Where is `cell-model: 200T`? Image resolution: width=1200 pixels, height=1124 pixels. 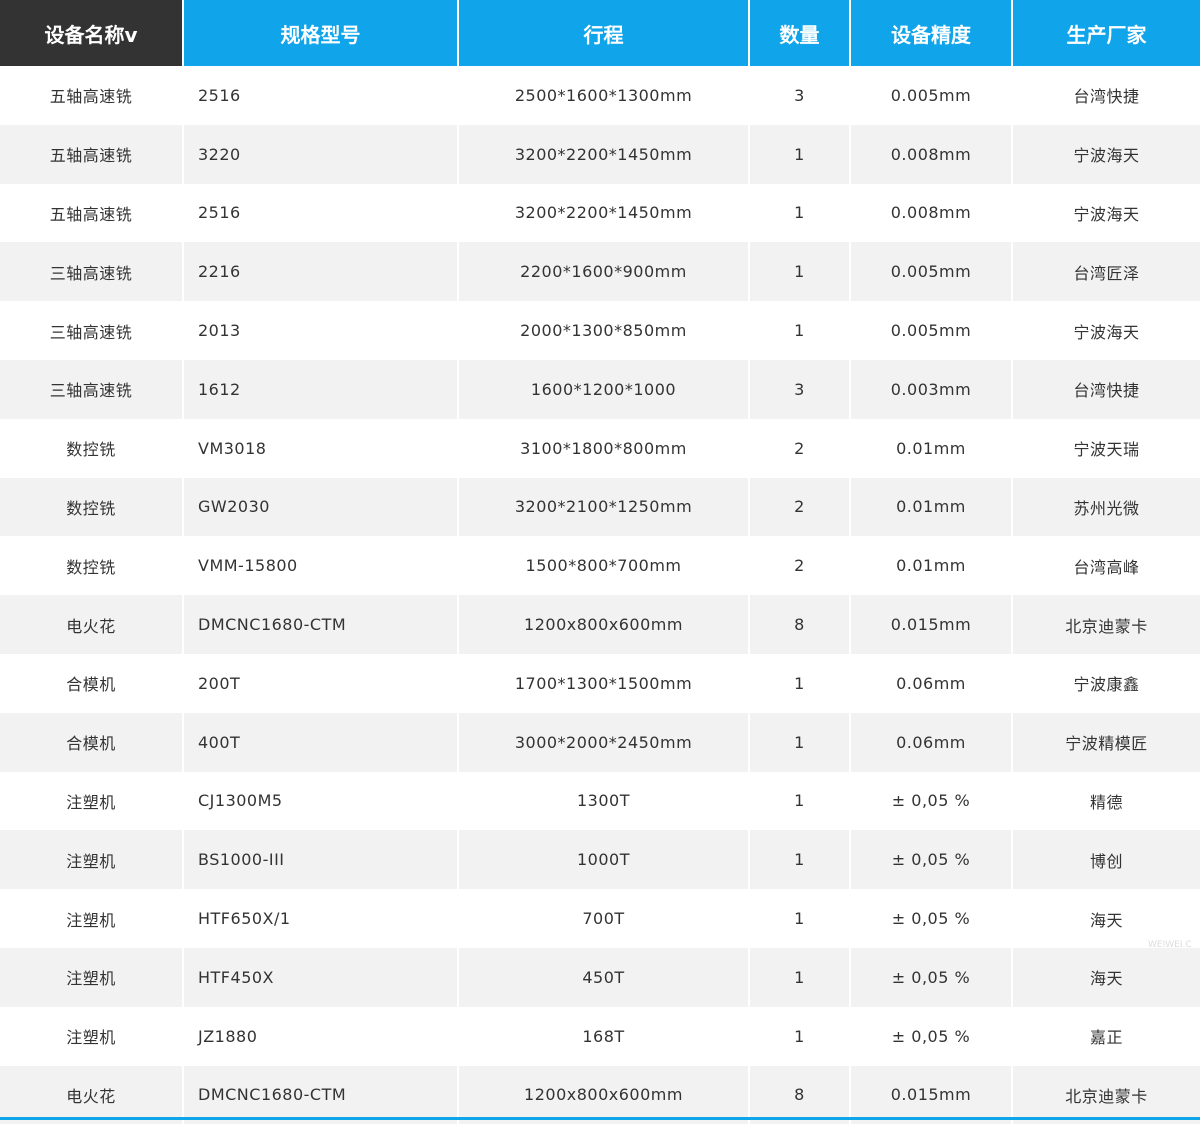
cell-model: 200T is located at coordinates (321, 683).